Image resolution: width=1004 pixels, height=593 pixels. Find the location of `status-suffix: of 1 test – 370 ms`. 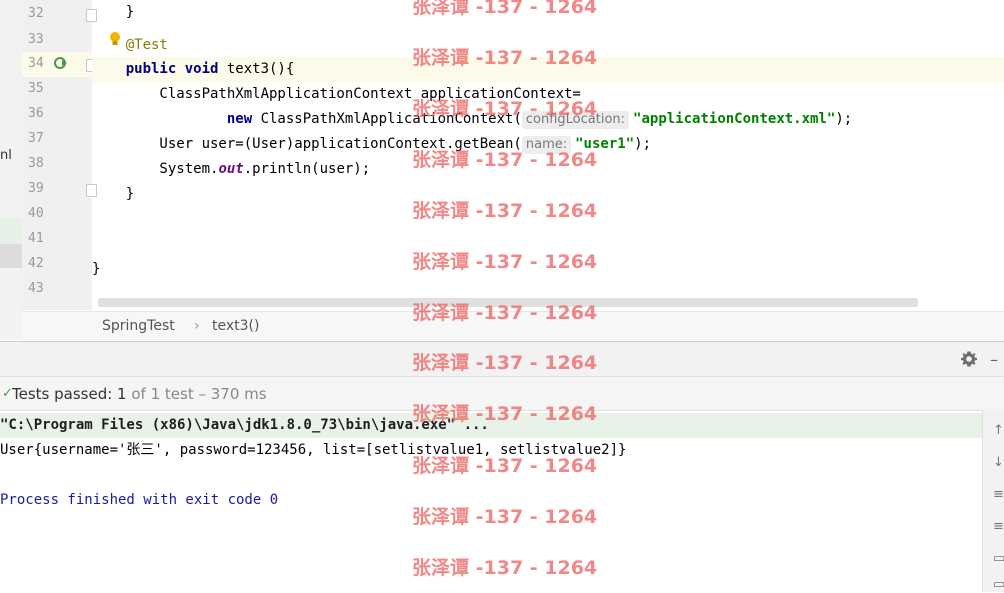

status-suffix: of 1 test – 370 ms is located at coordinates (196, 394).